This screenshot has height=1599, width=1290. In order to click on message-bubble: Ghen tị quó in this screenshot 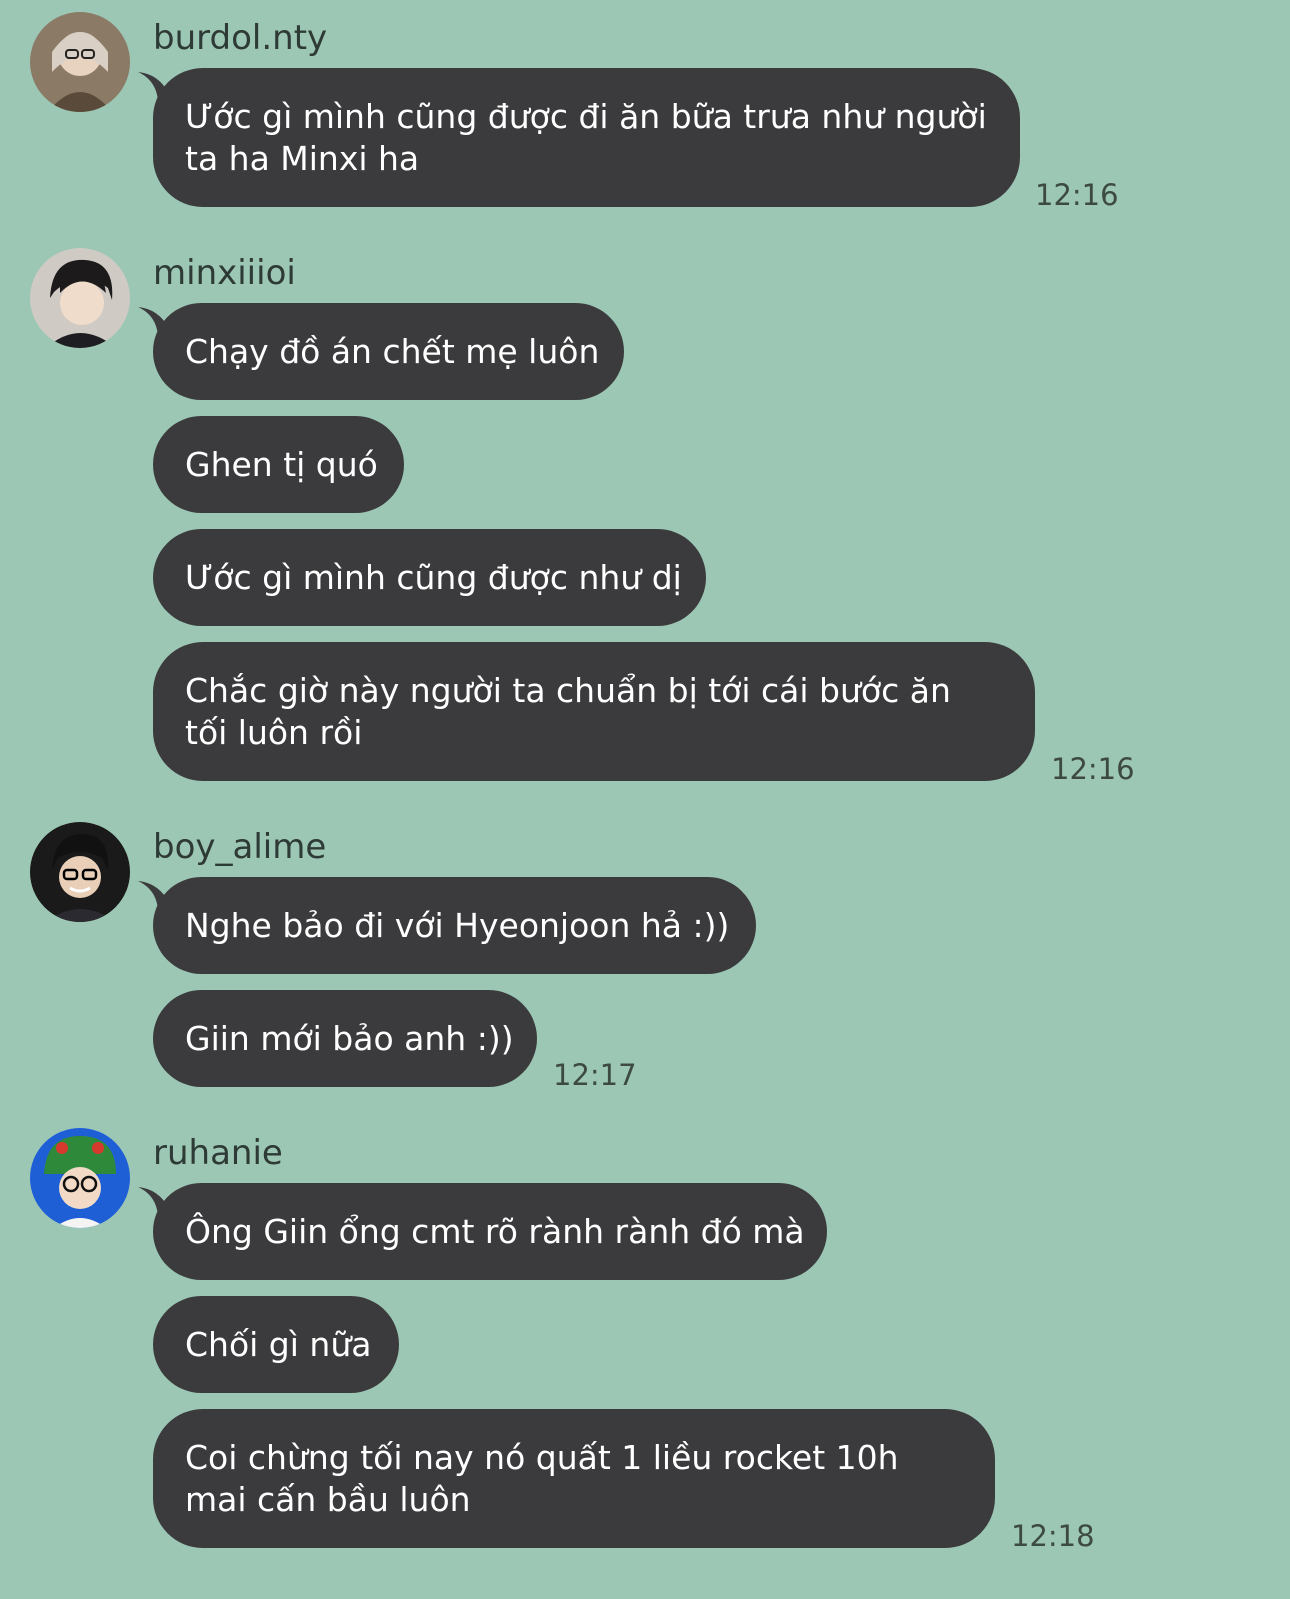, I will do `click(278, 464)`.